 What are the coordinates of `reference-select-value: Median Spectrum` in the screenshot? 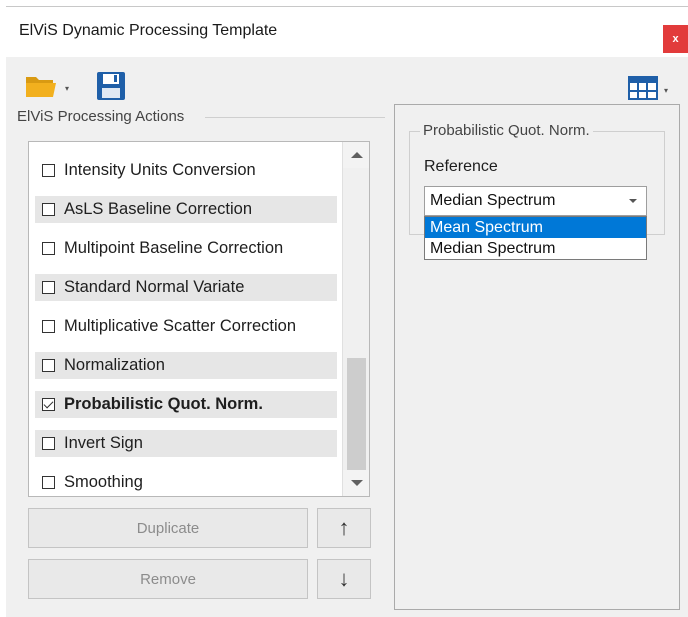 It's located at (493, 200).